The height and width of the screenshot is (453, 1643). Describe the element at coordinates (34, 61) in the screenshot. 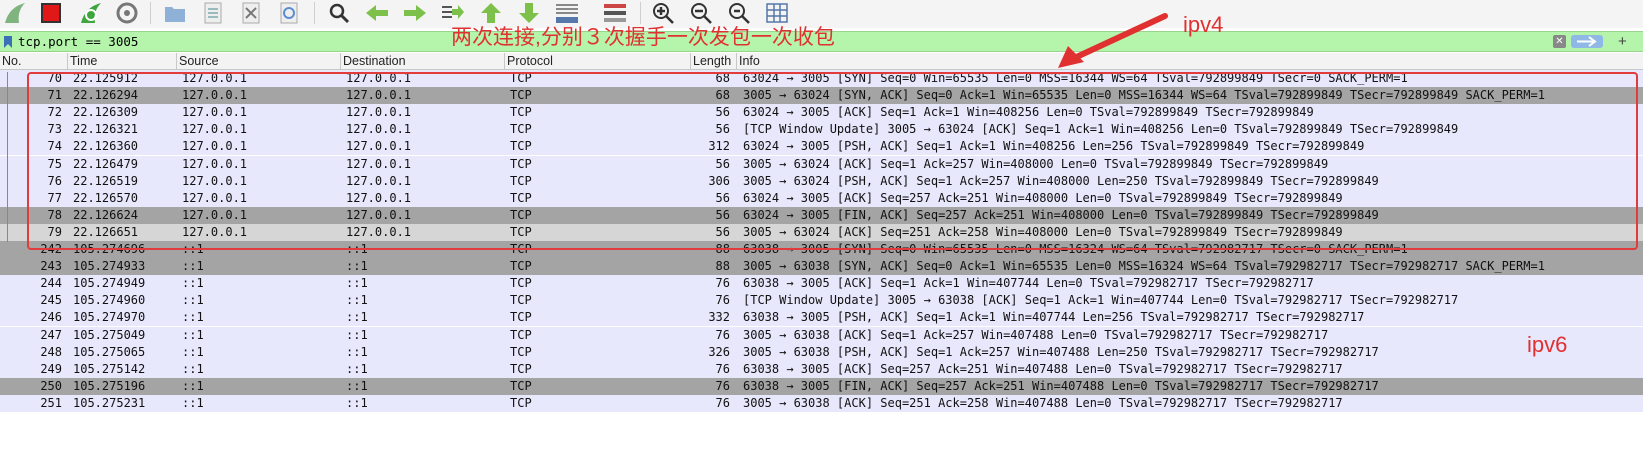

I see `column-header-no: No.` at that location.